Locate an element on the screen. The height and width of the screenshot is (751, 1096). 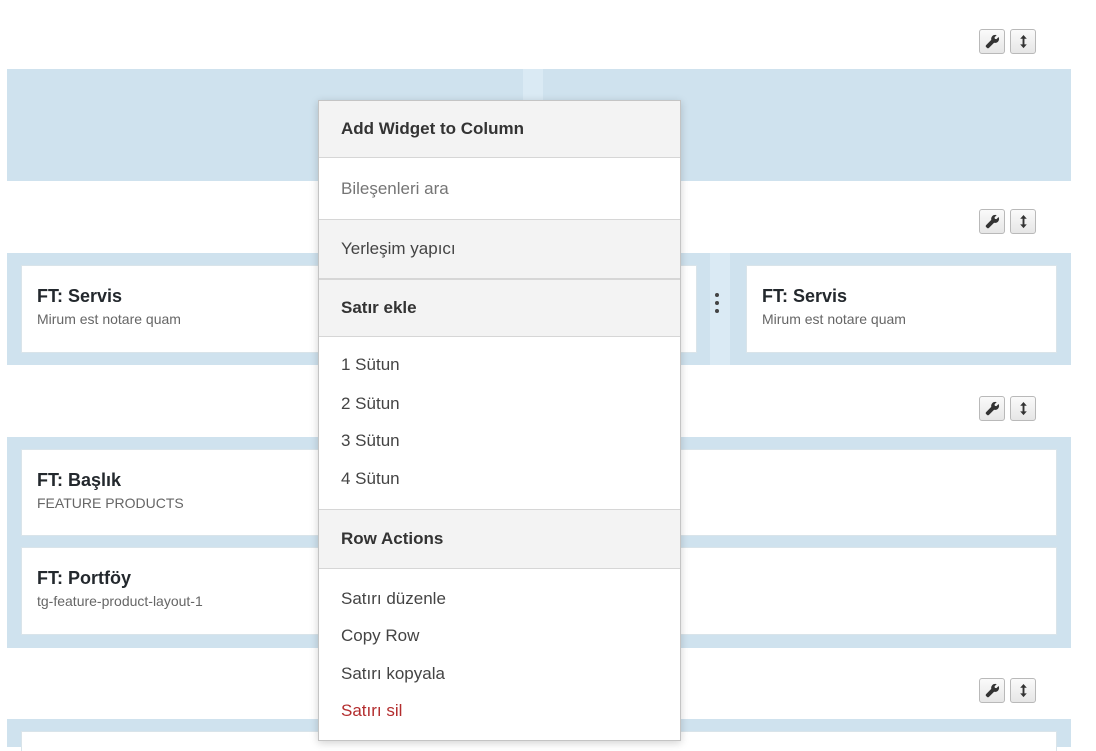
column-gutter is located at coordinates (720, 309).